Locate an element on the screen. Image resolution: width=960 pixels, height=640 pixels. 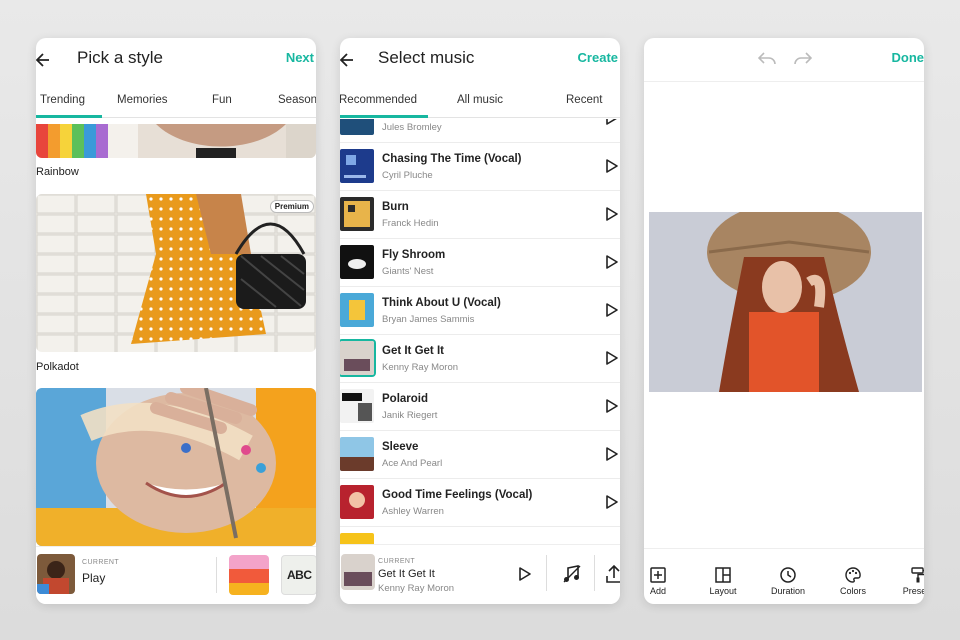
tab-season: Season is located at coordinates (297, 100).